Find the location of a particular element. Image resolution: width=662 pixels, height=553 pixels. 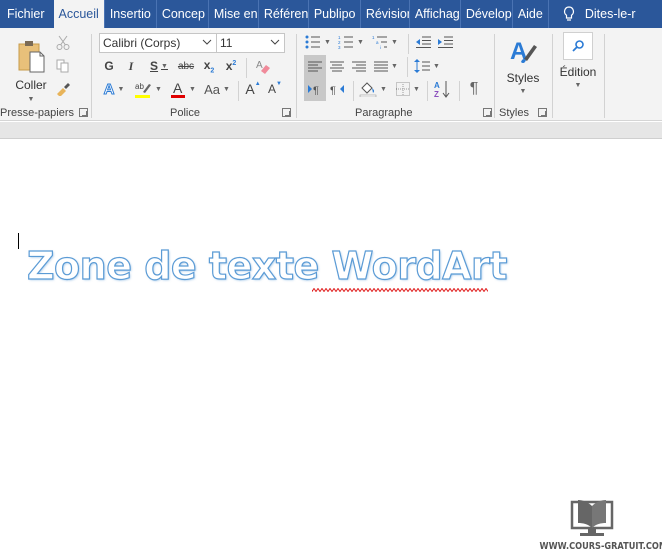

cut-button is located at coordinates (63, 43).